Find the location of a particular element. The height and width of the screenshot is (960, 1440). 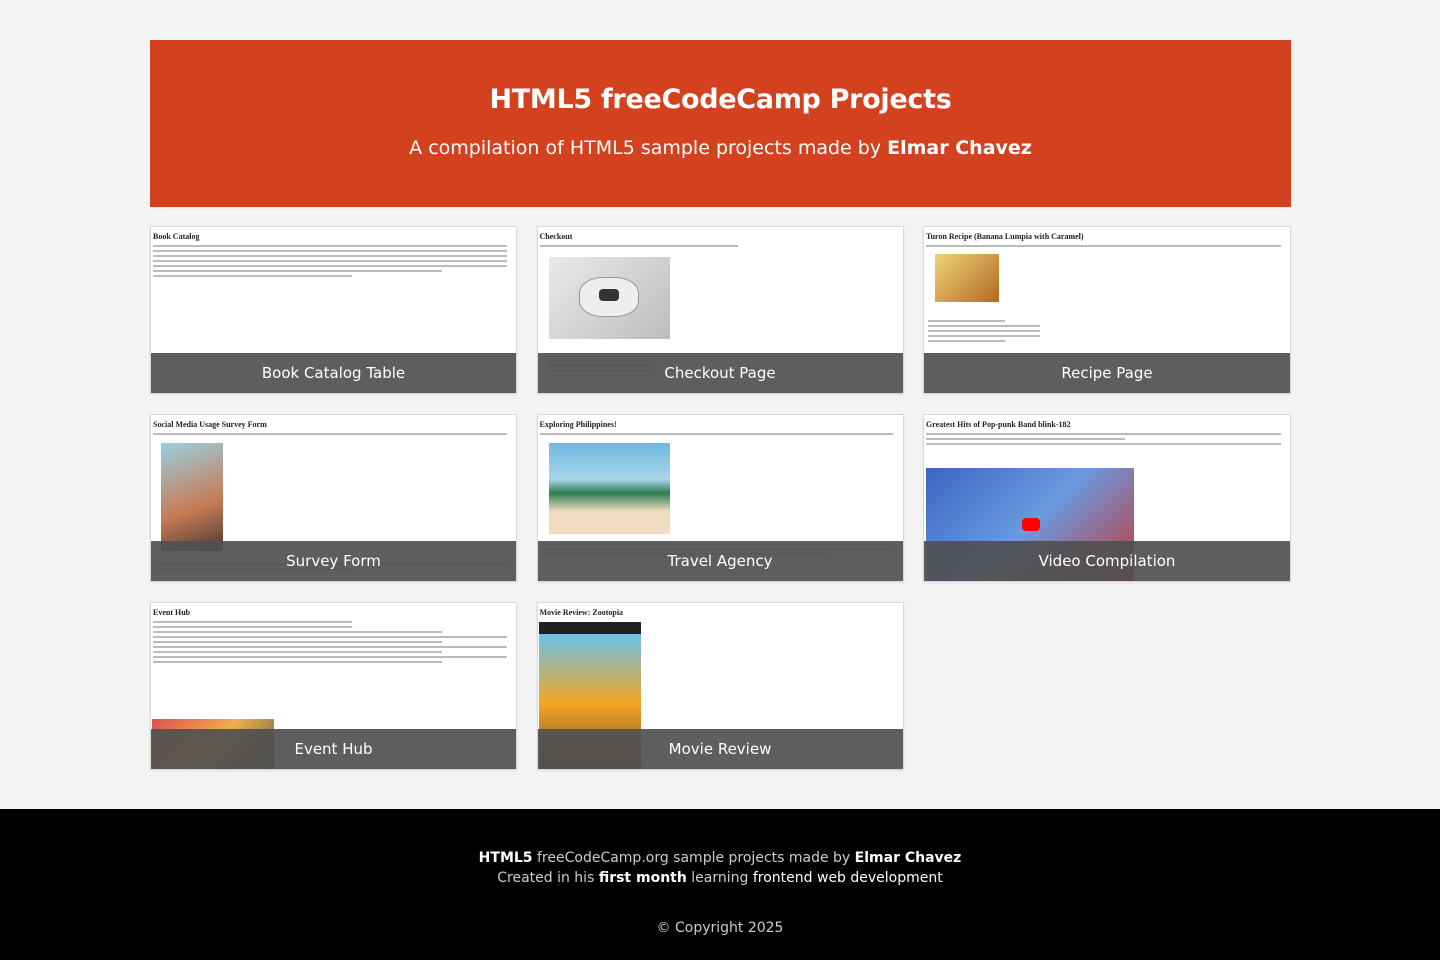

project-card-book-catalog: Book Catalog Book Catalog Table is located at coordinates (333, 310).